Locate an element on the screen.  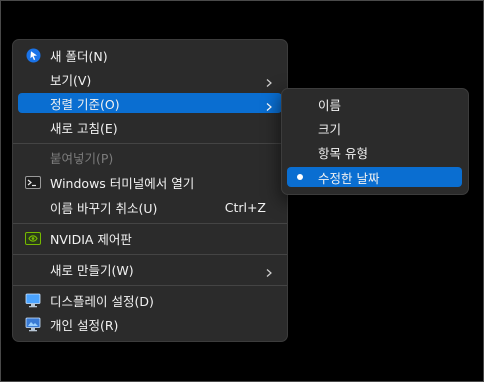
menu-item-view: 보기(V) is located at coordinates (150, 79).